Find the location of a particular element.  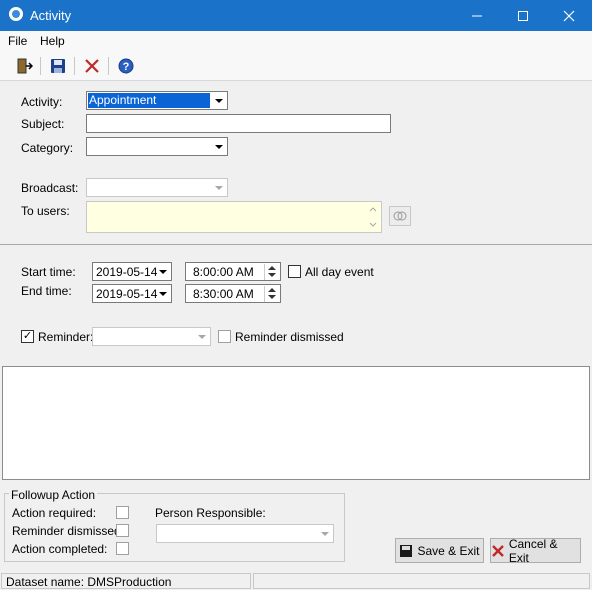

broadcast-label: Broadcast: is located at coordinates (50, 188).